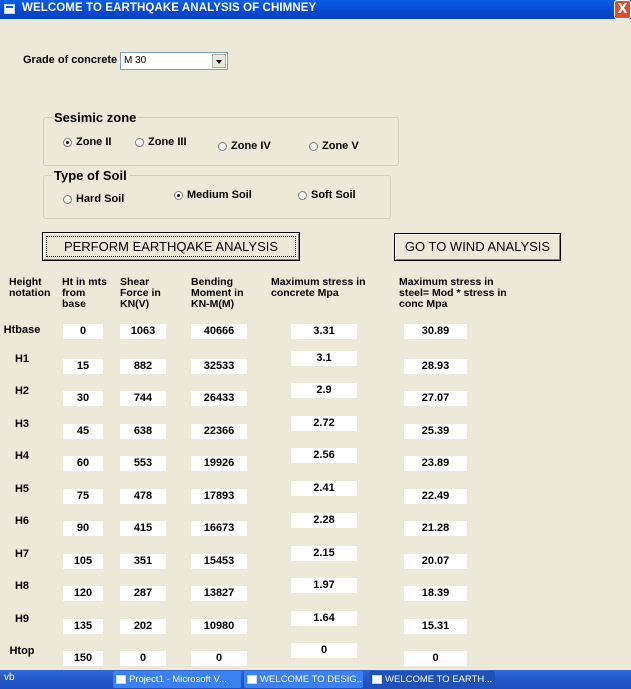 The height and width of the screenshot is (689, 631). What do you see at coordinates (219, 331) in the screenshot?
I see `moment-field: 40666` at bounding box center [219, 331].